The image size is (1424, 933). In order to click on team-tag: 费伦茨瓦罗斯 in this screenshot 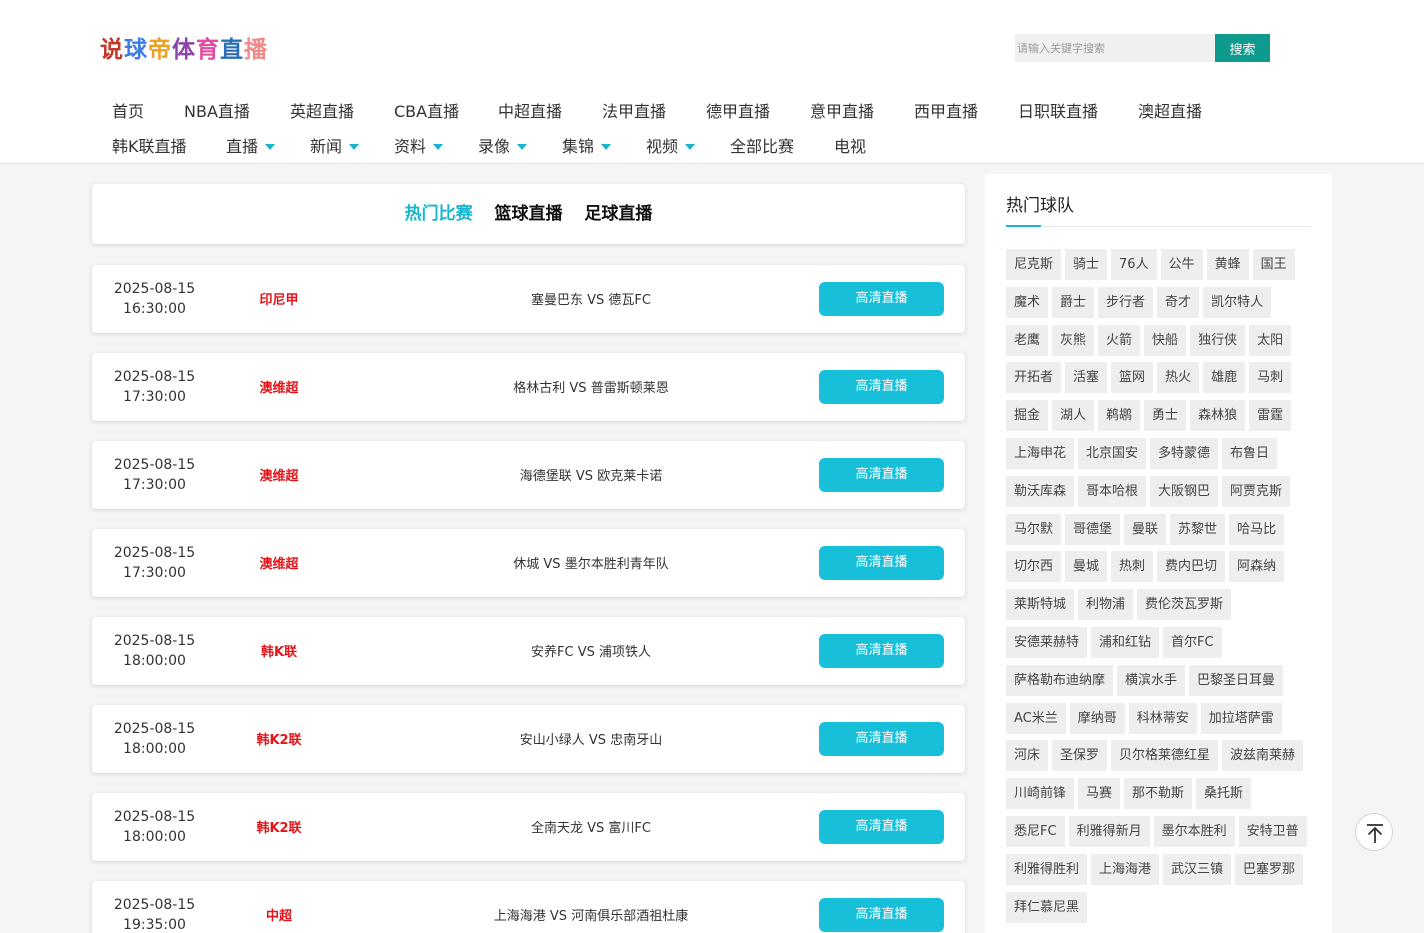, I will do `click(1184, 605)`.